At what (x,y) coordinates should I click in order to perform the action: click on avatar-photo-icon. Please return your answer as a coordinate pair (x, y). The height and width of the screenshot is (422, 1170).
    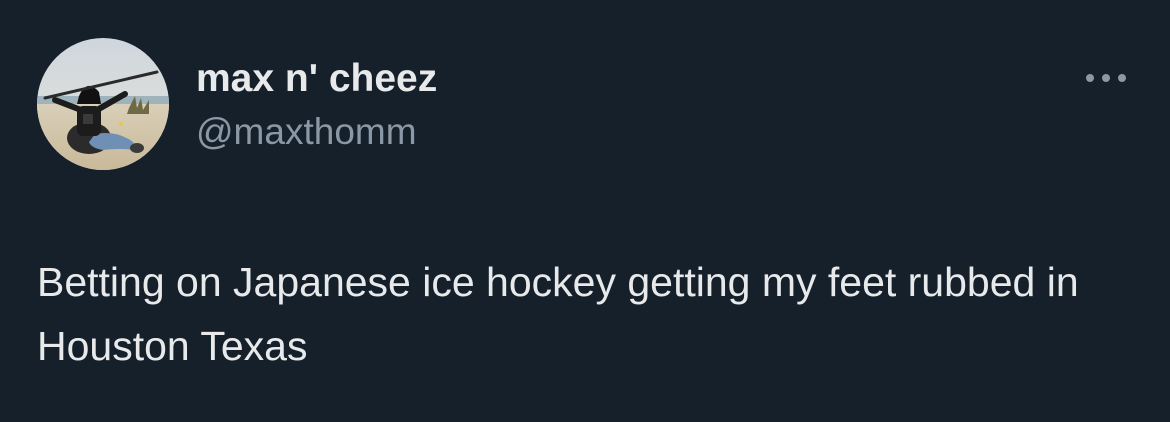
    Looking at the image, I should click on (103, 104).